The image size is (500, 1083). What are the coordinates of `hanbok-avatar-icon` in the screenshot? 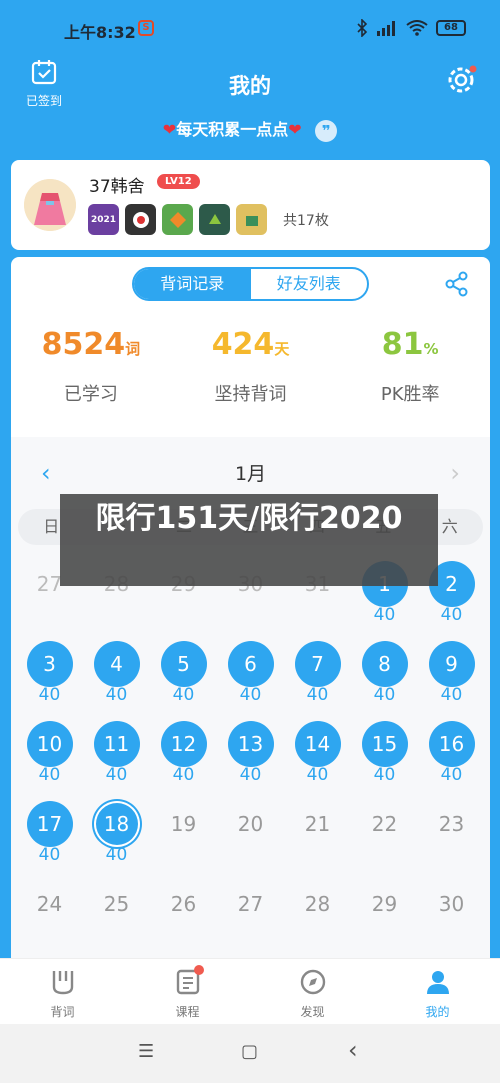 It's located at (50, 205).